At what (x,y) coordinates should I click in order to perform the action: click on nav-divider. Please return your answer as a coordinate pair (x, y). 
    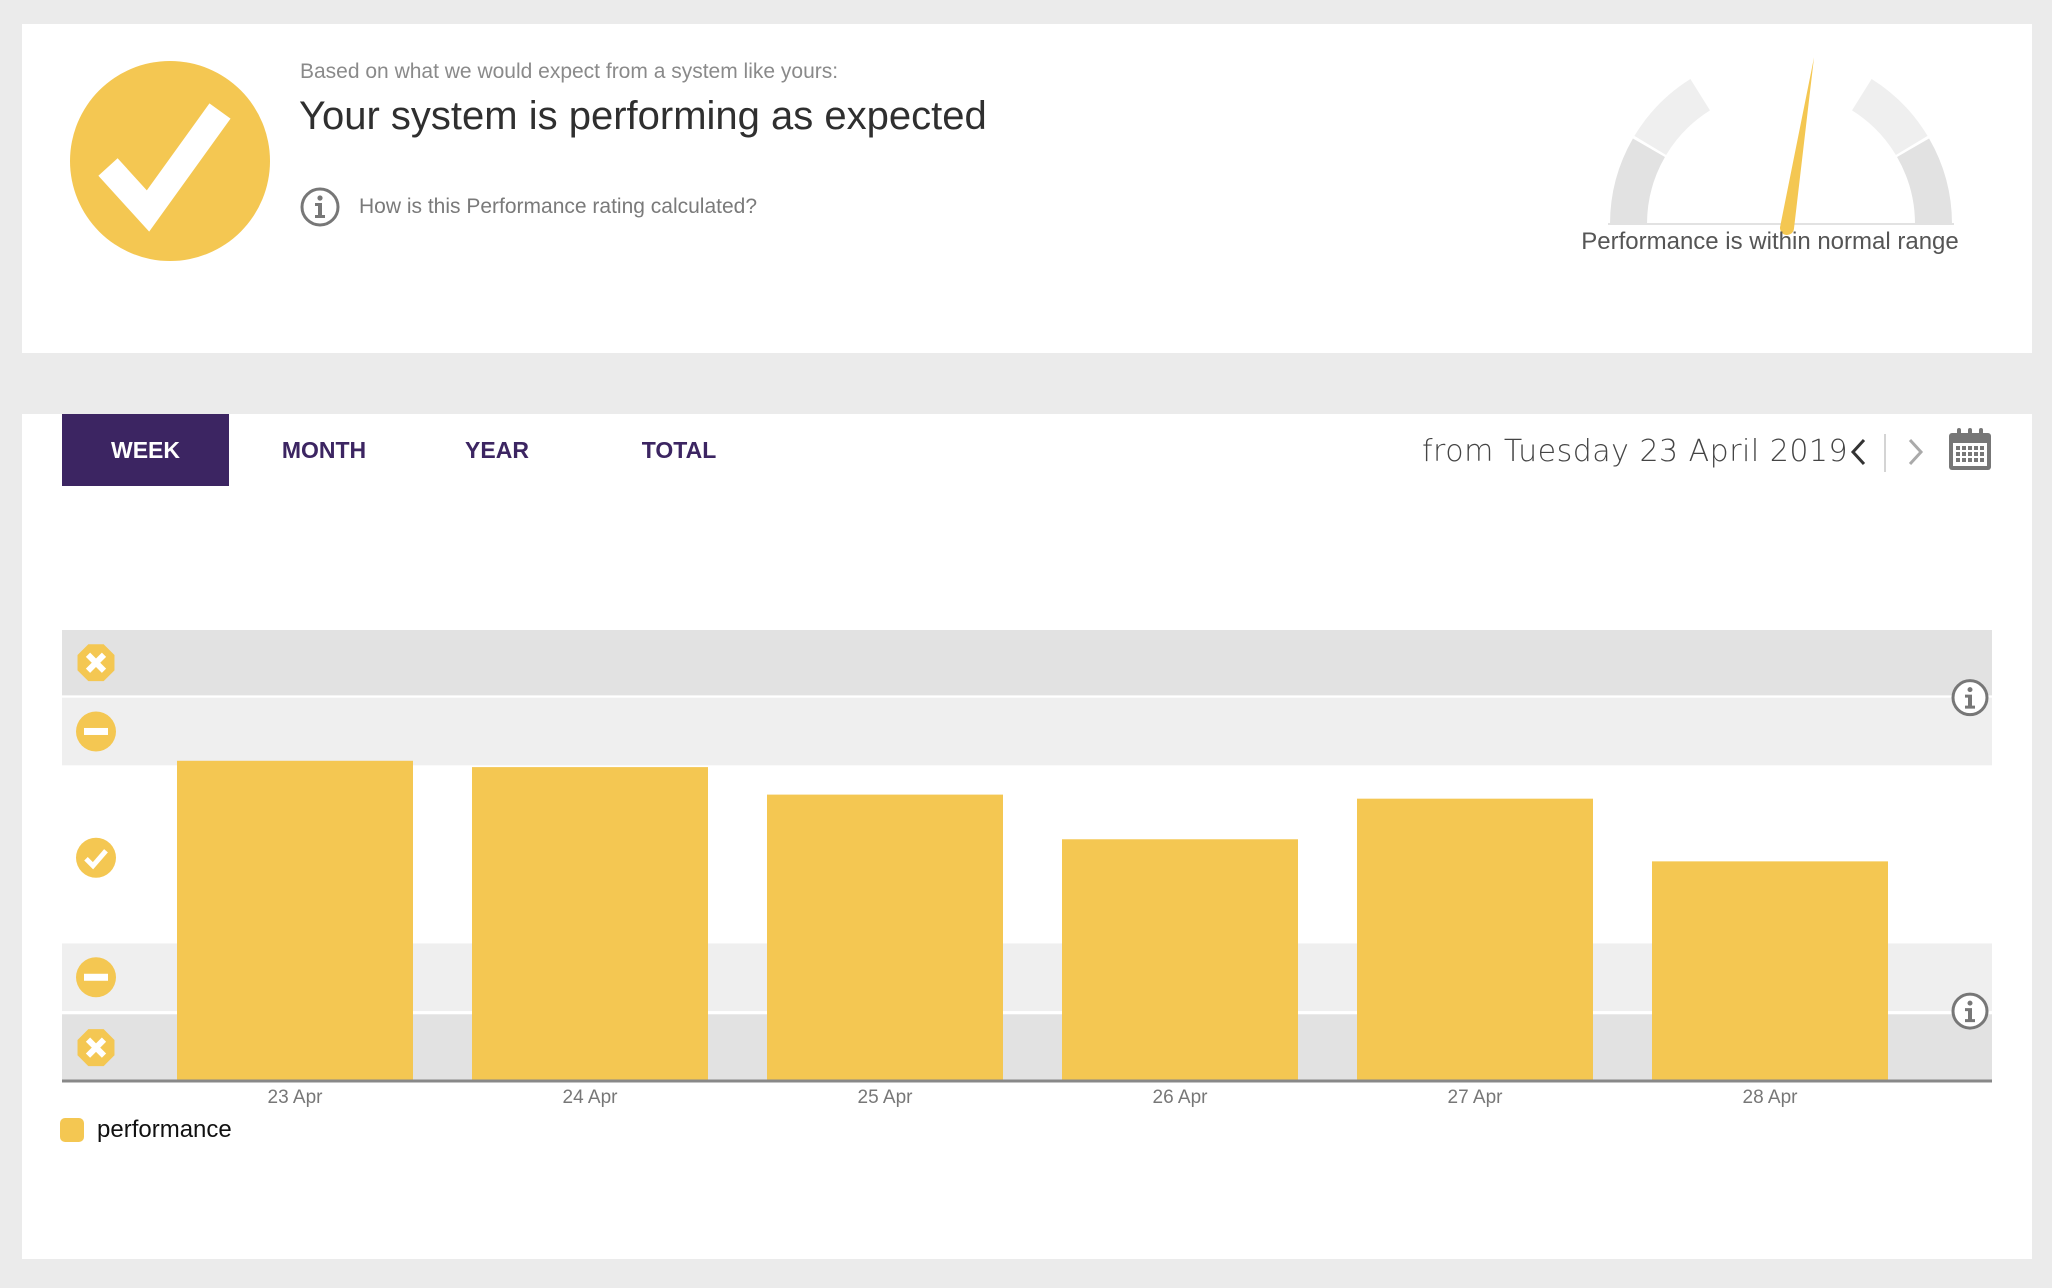
    Looking at the image, I should click on (1885, 453).